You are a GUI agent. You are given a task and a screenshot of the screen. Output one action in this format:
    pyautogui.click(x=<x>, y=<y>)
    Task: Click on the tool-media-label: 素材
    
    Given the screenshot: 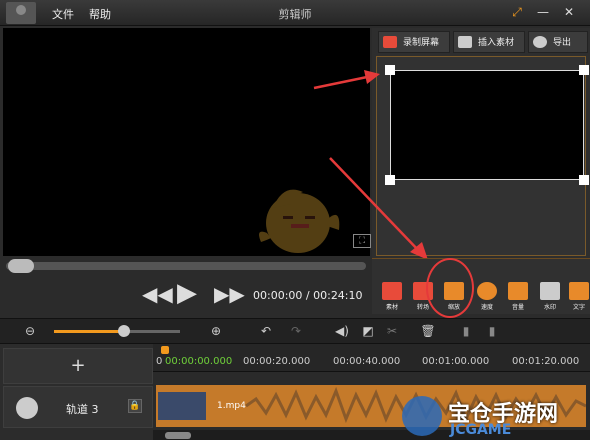 What is the action you would take?
    pyautogui.click(x=391, y=307)
    